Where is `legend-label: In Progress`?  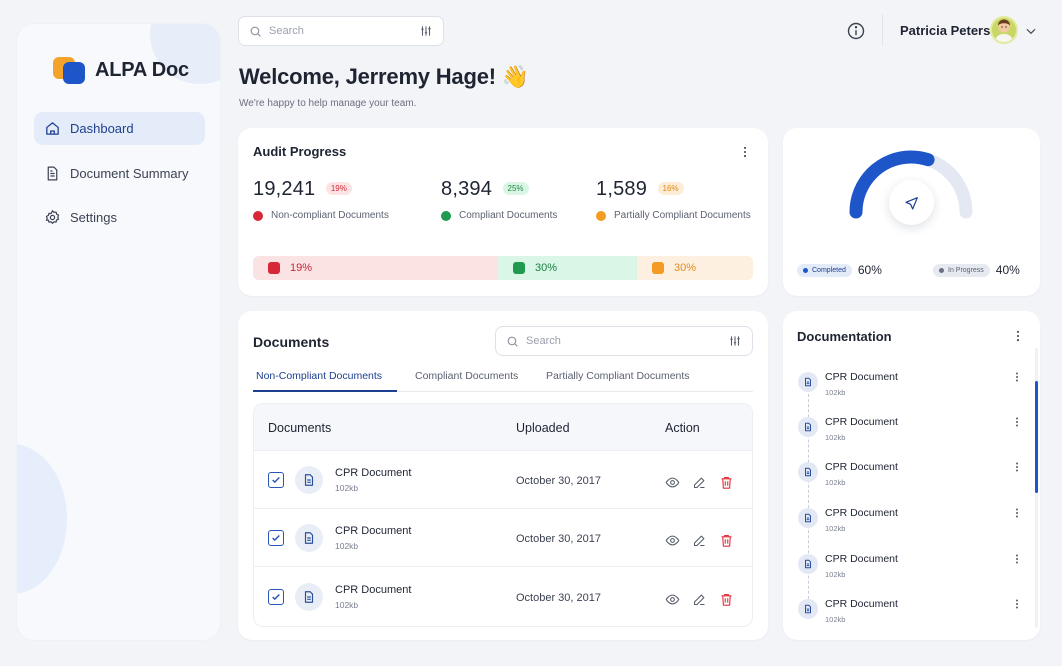 legend-label: In Progress is located at coordinates (966, 270).